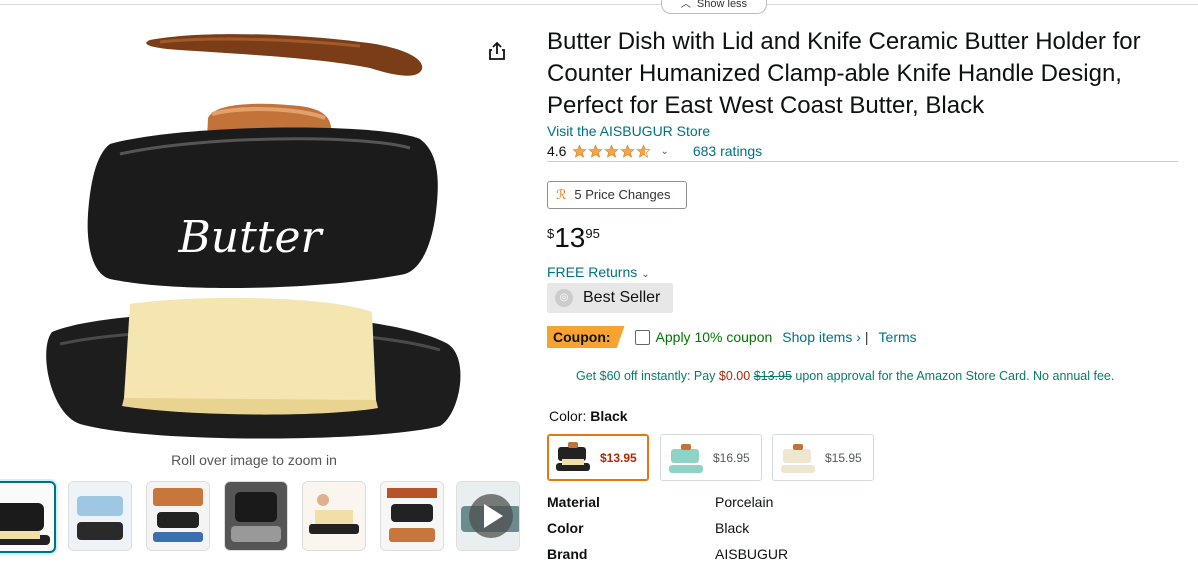  Describe the element at coordinates (714, 337) in the screenshot. I see `apply-coupon-label: Apply 10% coupon` at that location.